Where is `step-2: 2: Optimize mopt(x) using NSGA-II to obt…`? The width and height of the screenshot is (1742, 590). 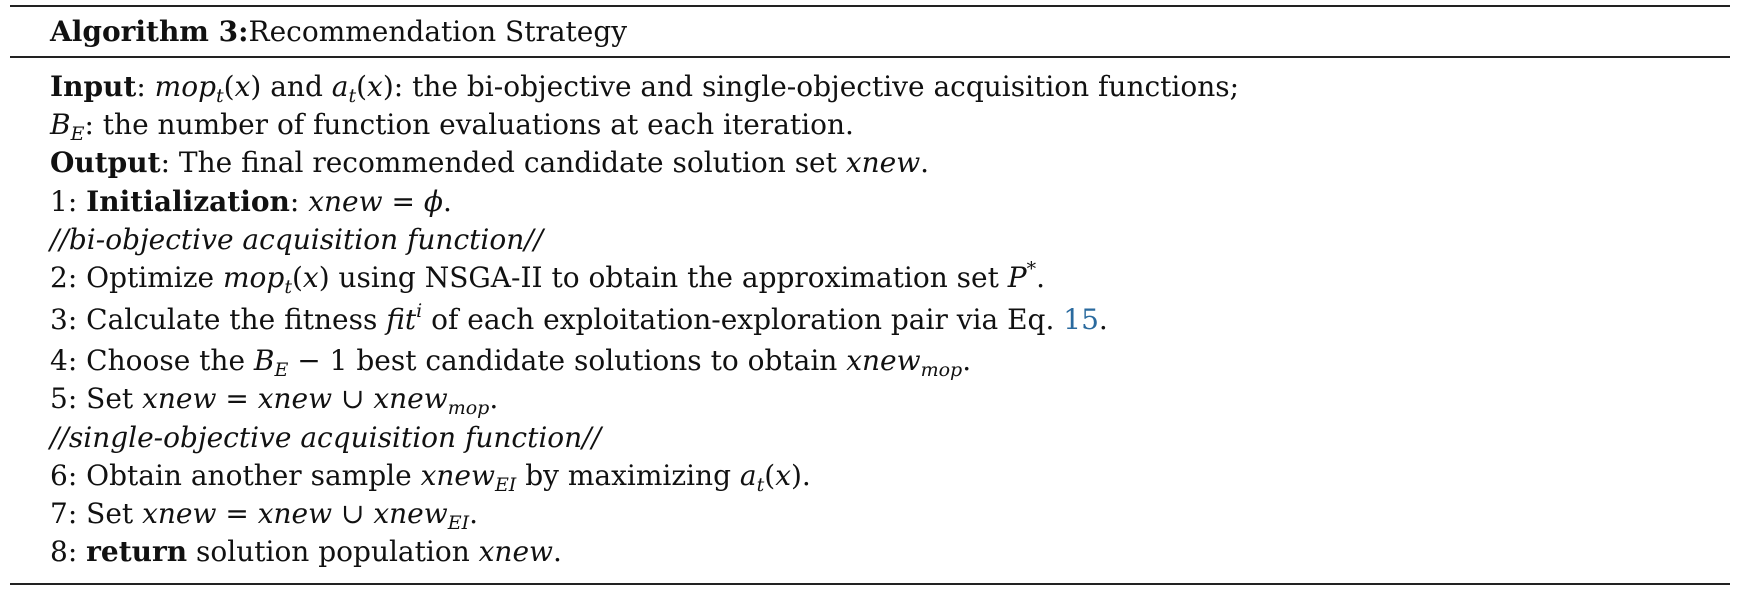 step-2: 2: Optimize mopt(x) using NSGA-II to obt… is located at coordinates (547, 278).